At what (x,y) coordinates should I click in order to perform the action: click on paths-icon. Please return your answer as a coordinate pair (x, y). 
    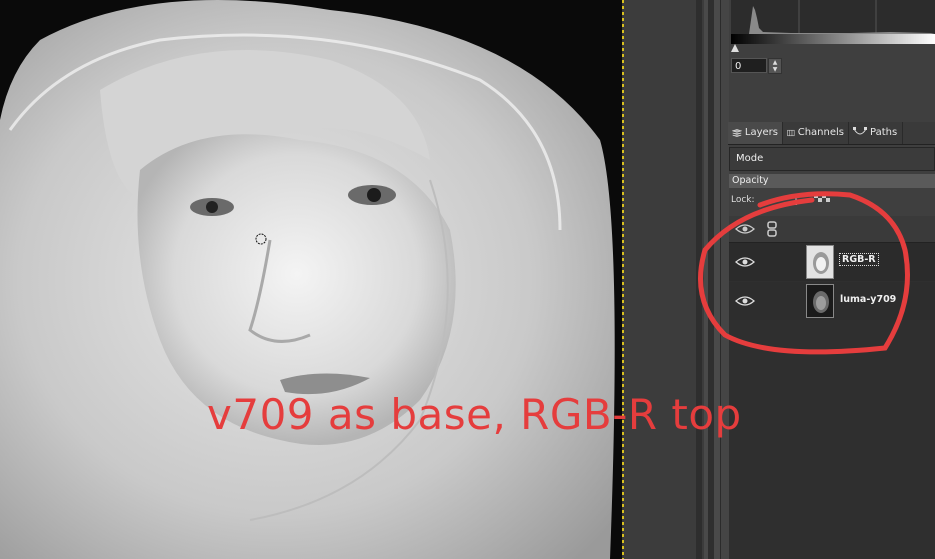
    Looking at the image, I should click on (860, 131).